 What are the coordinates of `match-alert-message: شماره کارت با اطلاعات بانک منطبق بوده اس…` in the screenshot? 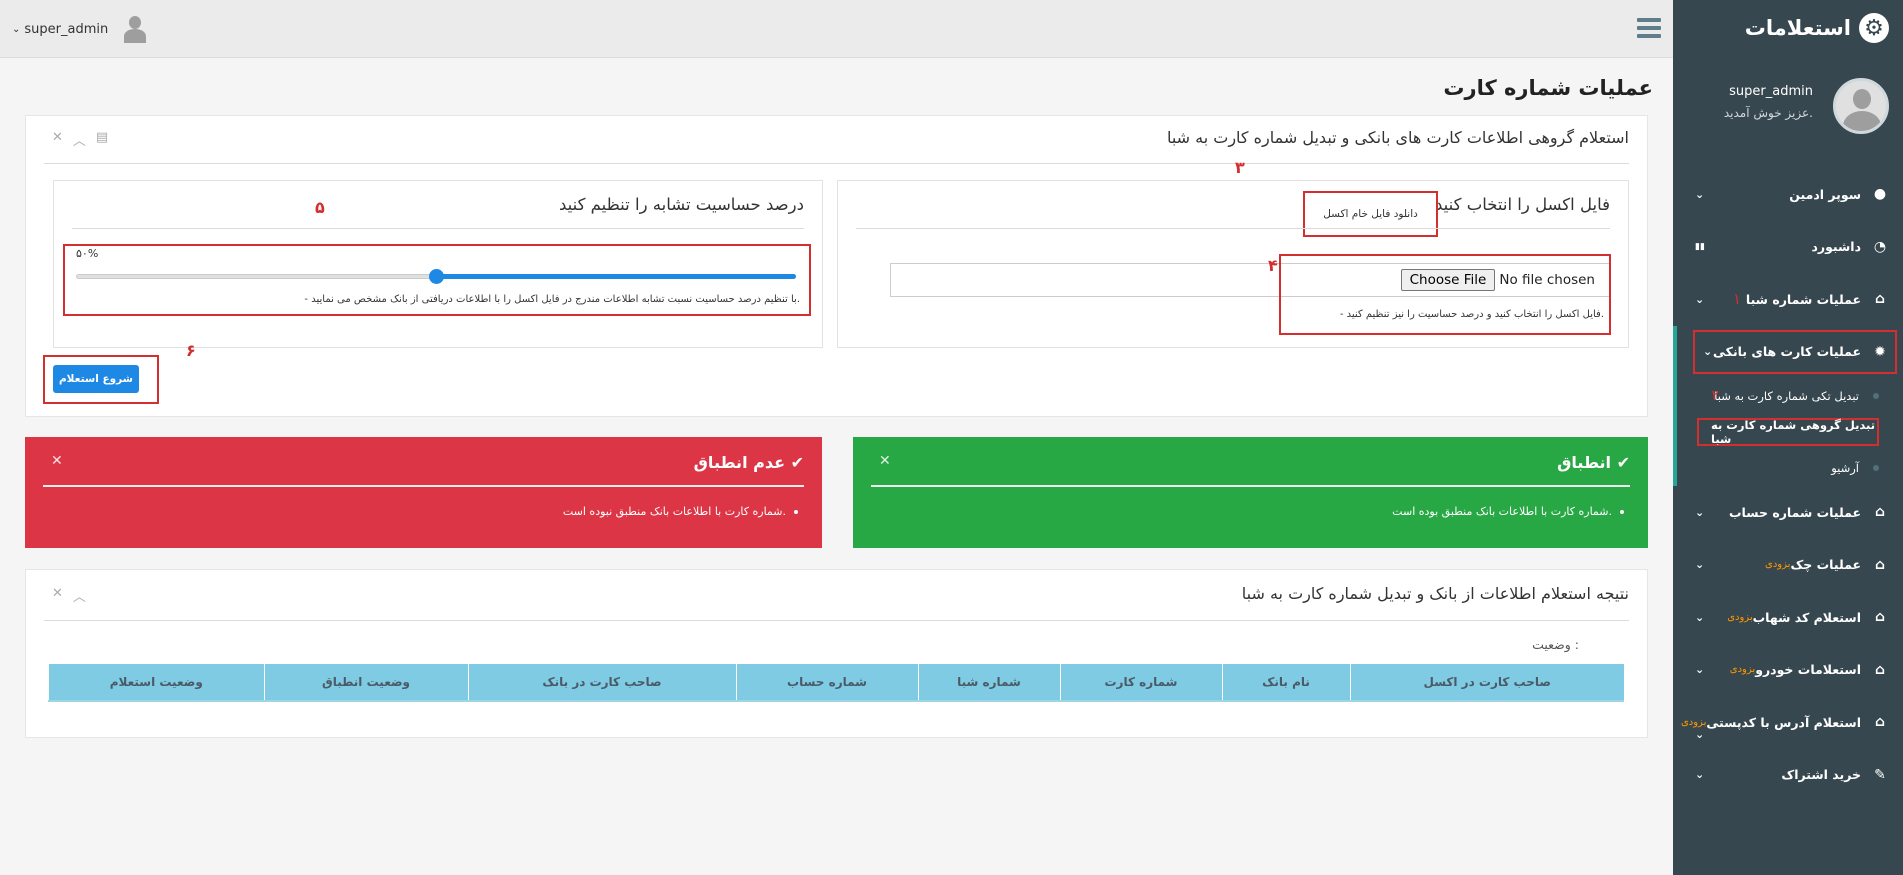 It's located at (1502, 511).